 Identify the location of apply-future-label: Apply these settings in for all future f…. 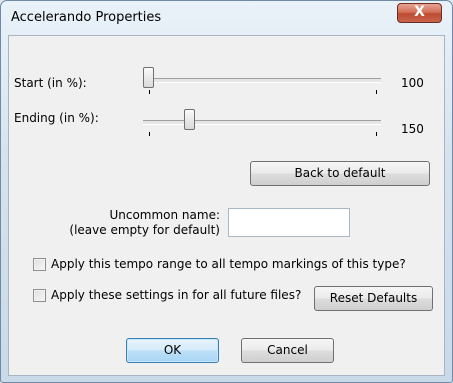
(176, 295).